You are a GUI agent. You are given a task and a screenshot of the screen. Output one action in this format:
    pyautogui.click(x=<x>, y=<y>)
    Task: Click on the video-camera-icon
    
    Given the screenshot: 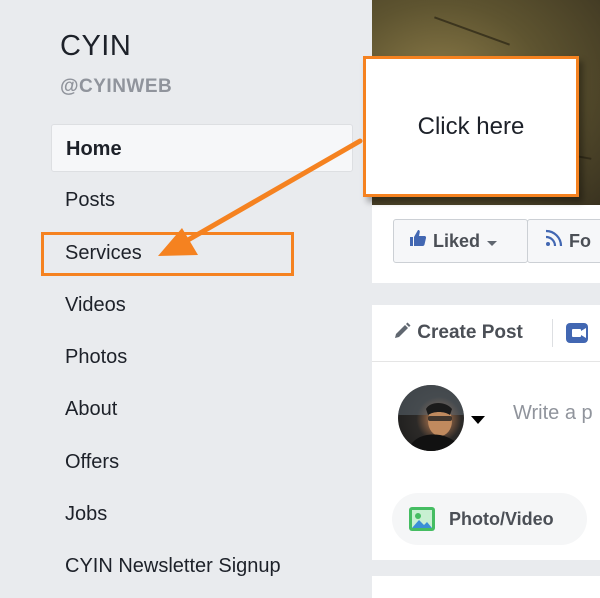 What is the action you would take?
    pyautogui.click(x=580, y=336)
    